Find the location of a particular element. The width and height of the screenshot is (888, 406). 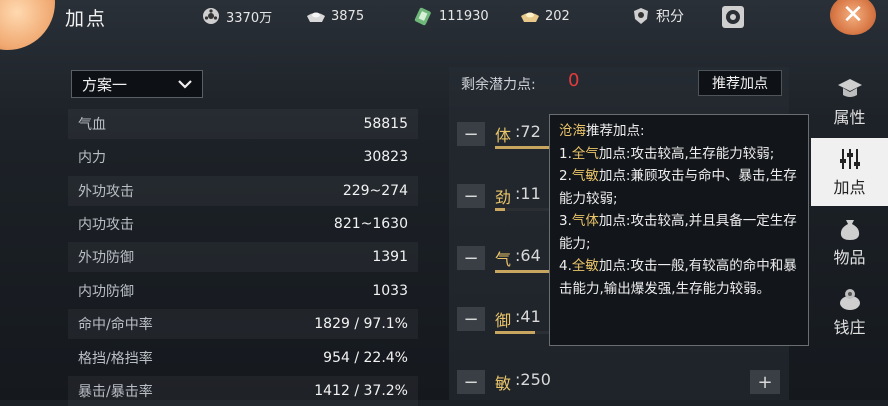

tooltip-line-highlight: 全气 is located at coordinates (585, 153).